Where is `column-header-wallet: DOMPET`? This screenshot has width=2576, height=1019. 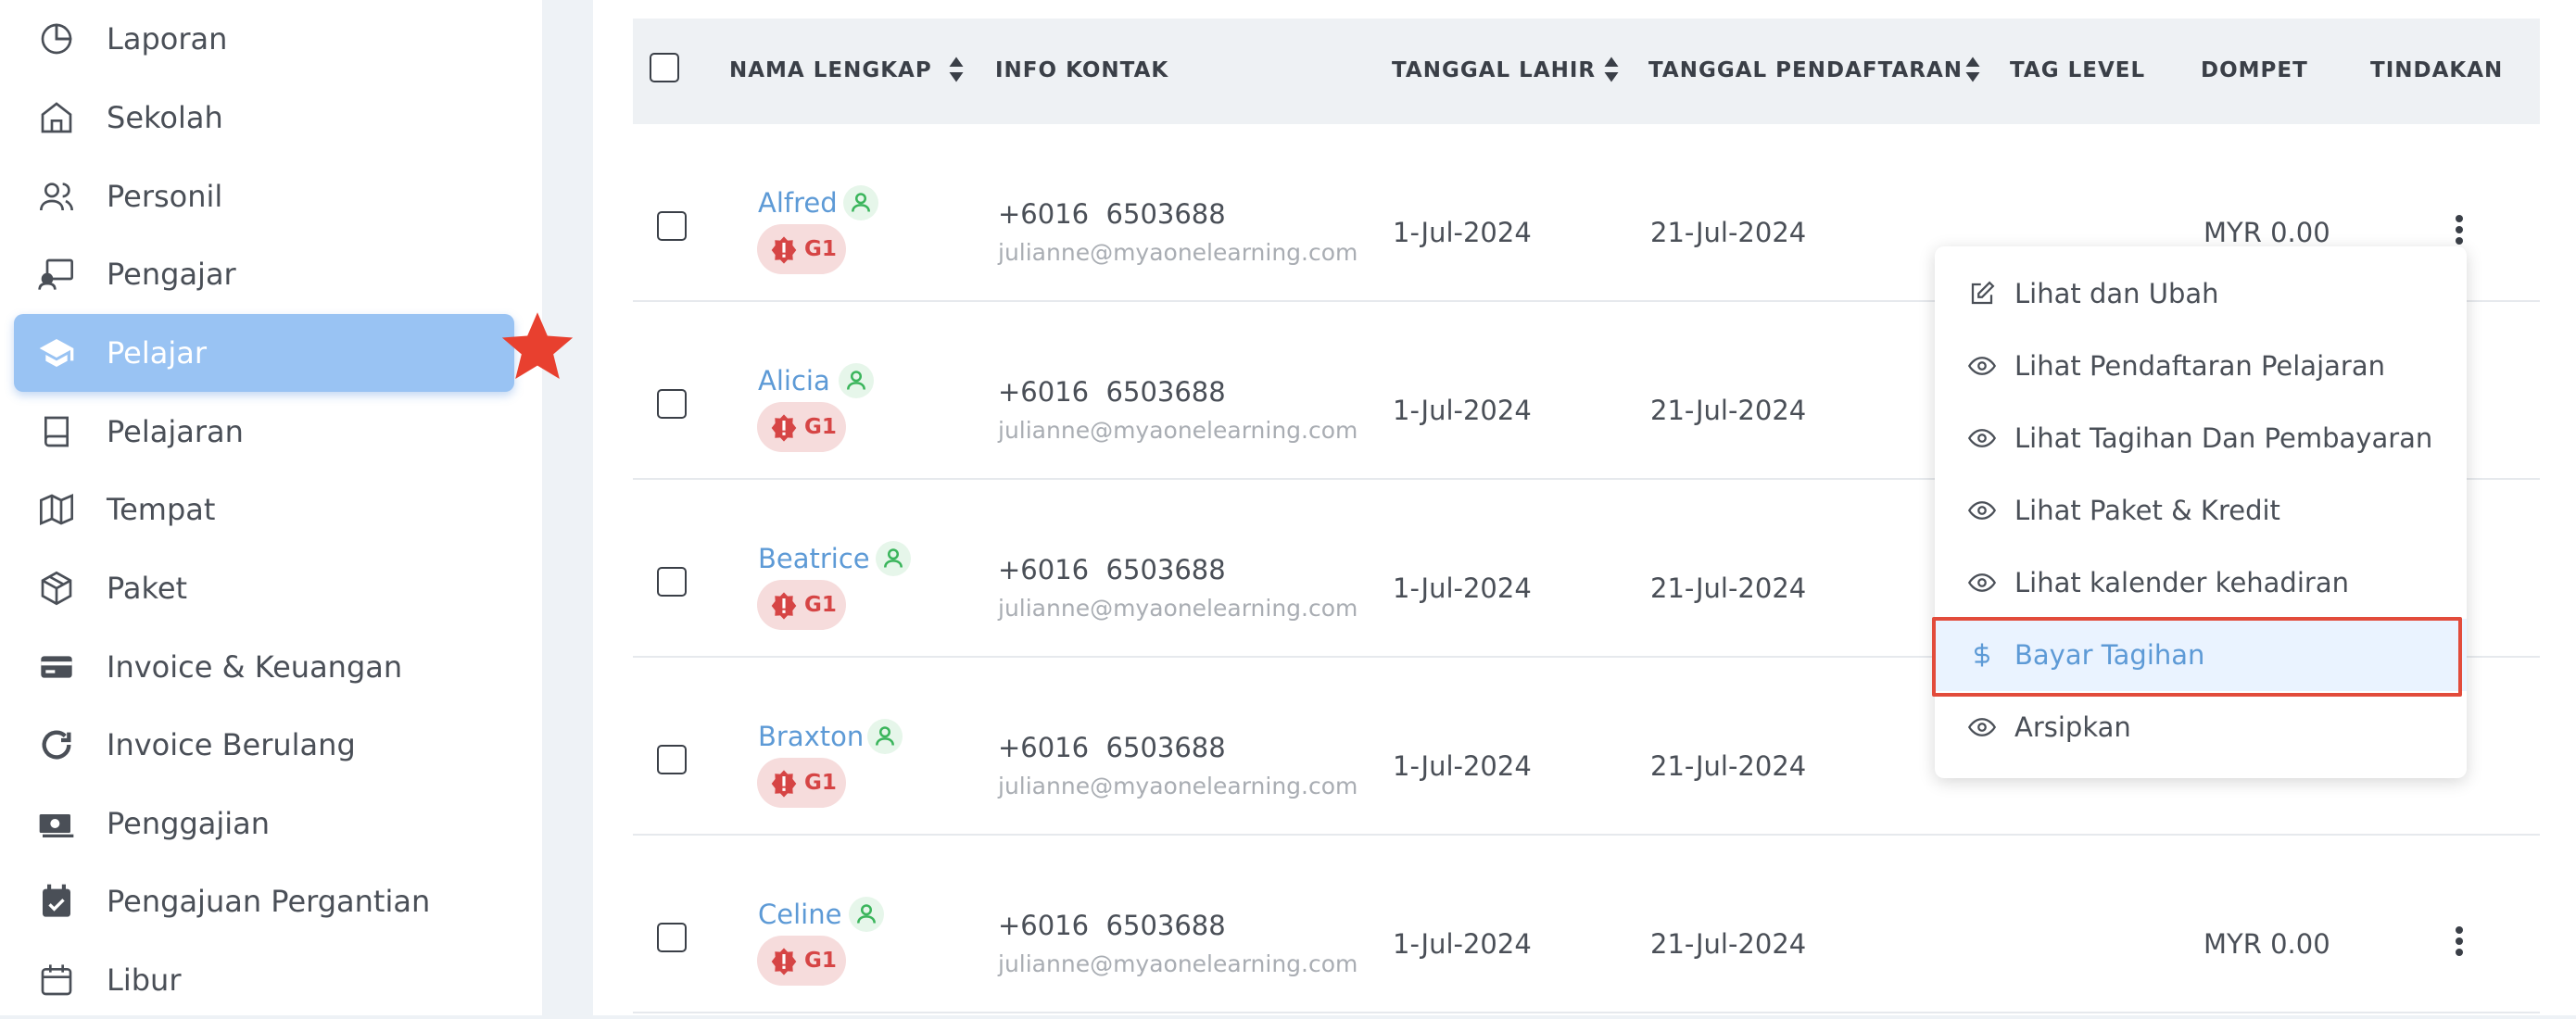
column-header-wallet: DOMPET is located at coordinates (2254, 70).